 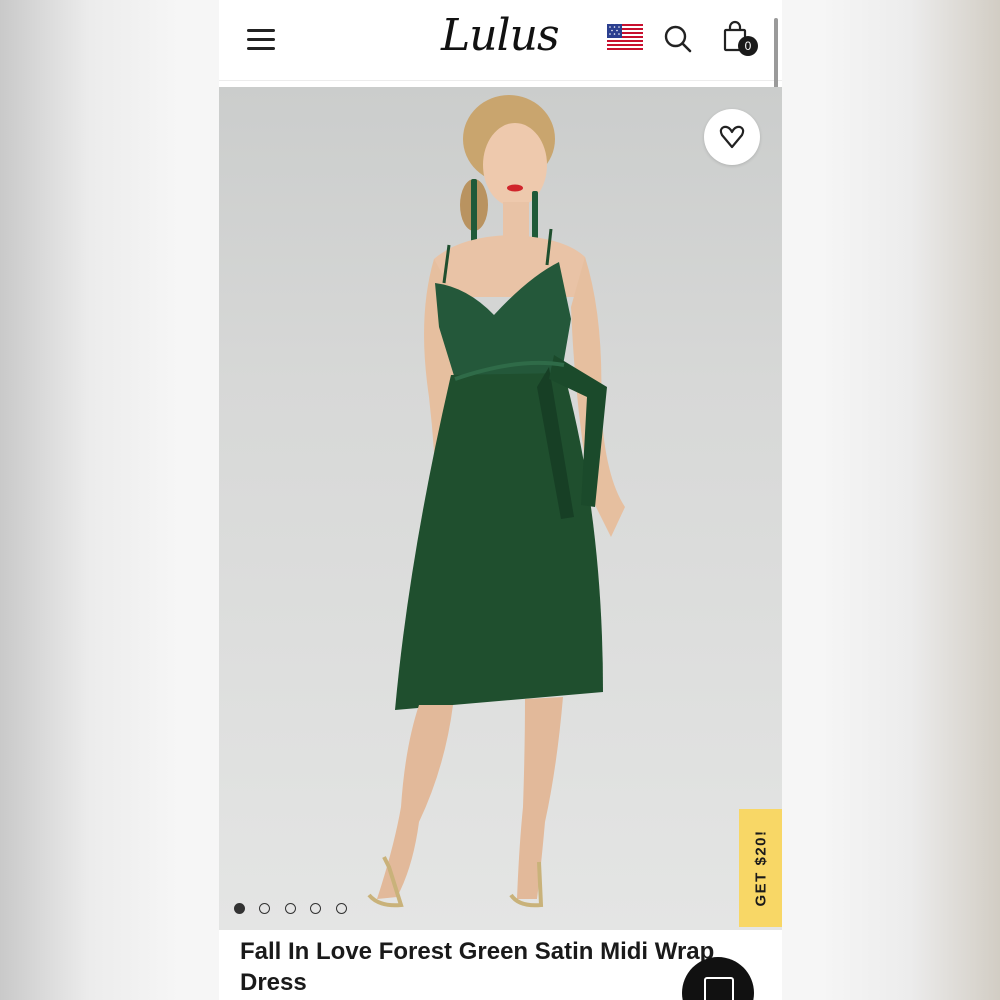 I want to click on wishlist-button, so click(x=732, y=137).